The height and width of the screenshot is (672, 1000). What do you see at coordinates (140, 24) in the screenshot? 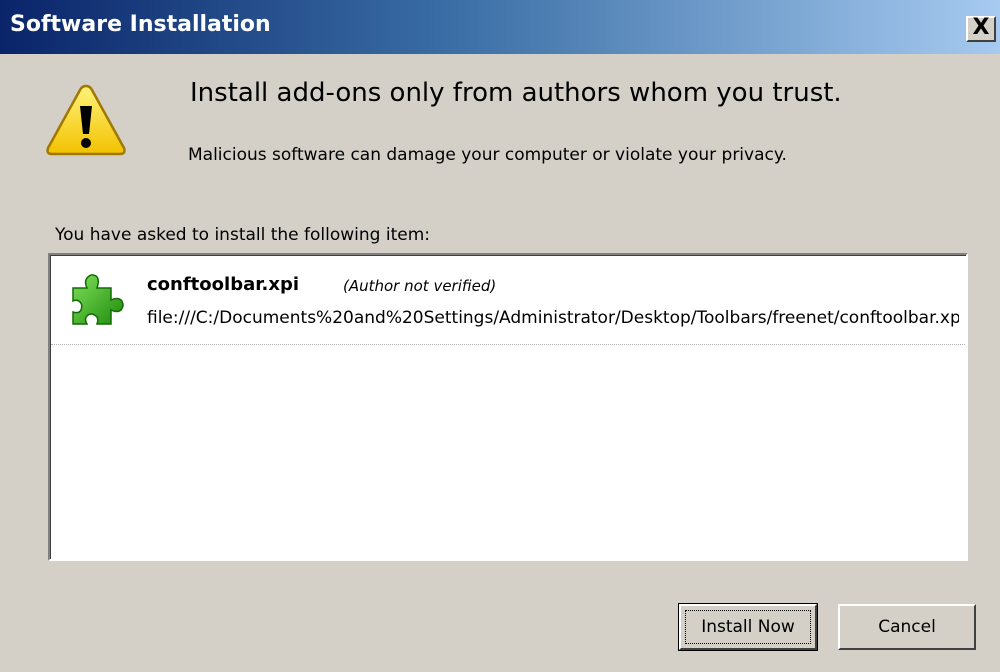
I see `window-title: Software Installation` at bounding box center [140, 24].